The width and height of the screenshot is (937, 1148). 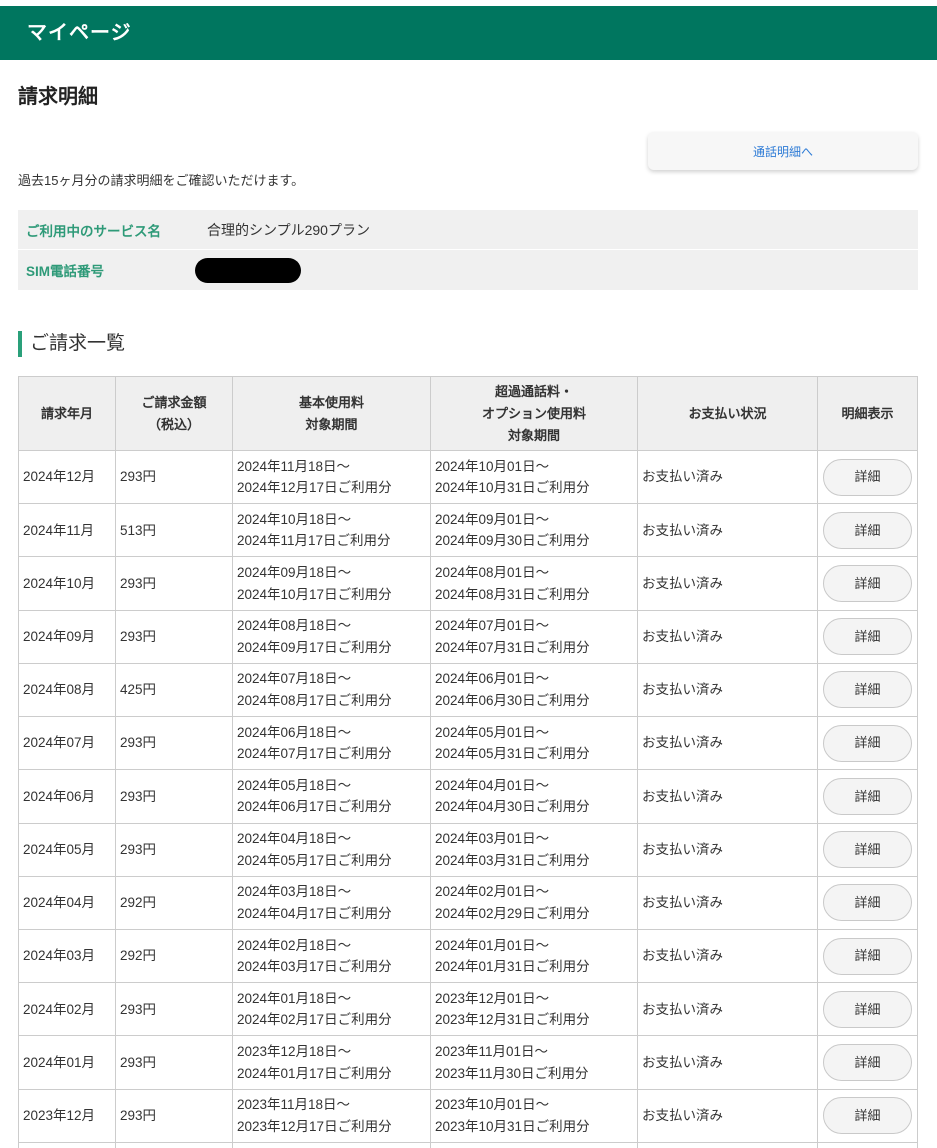 I want to click on option-period-start: 2024年04月01日～, so click(x=492, y=785).